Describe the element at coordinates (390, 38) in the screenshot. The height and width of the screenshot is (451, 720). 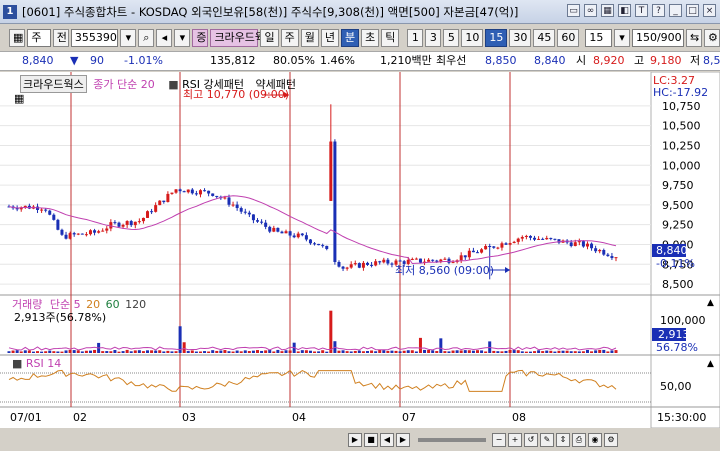
I see `period-button: 틱` at that location.